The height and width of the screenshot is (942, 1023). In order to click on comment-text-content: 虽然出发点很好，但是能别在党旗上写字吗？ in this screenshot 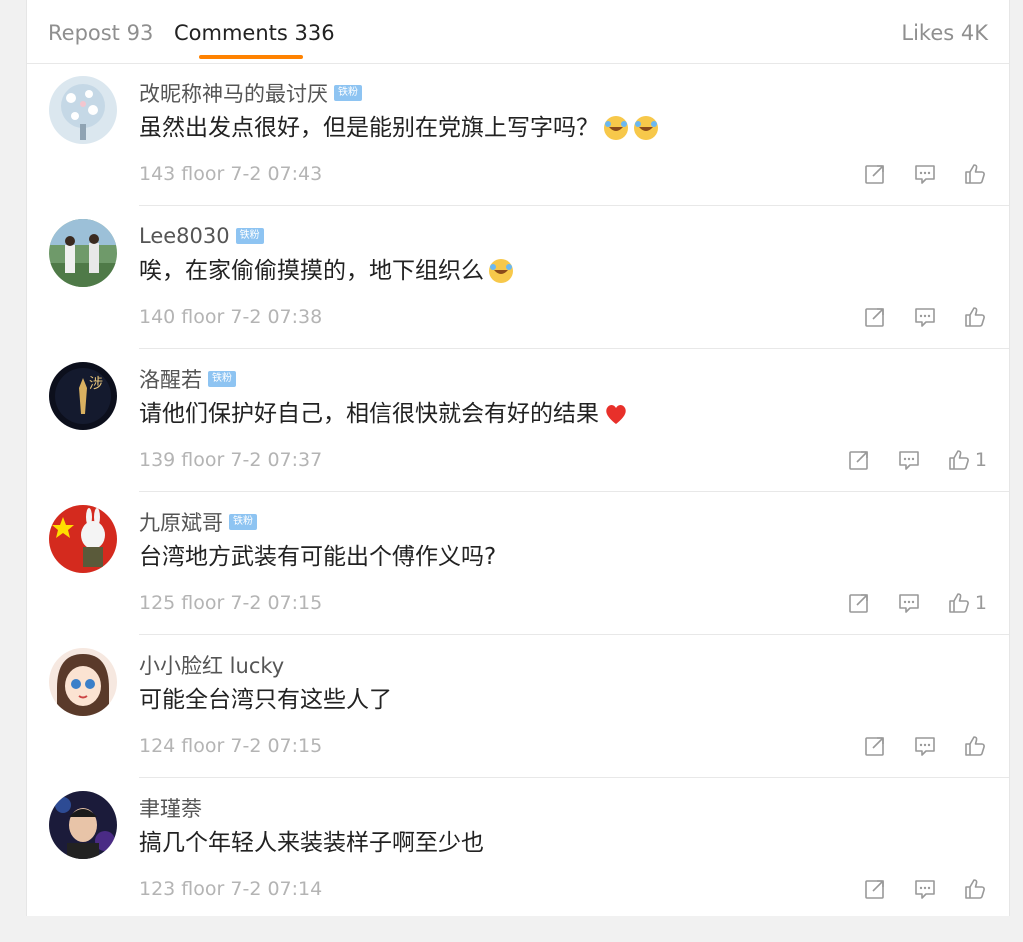, I will do `click(369, 128)`.